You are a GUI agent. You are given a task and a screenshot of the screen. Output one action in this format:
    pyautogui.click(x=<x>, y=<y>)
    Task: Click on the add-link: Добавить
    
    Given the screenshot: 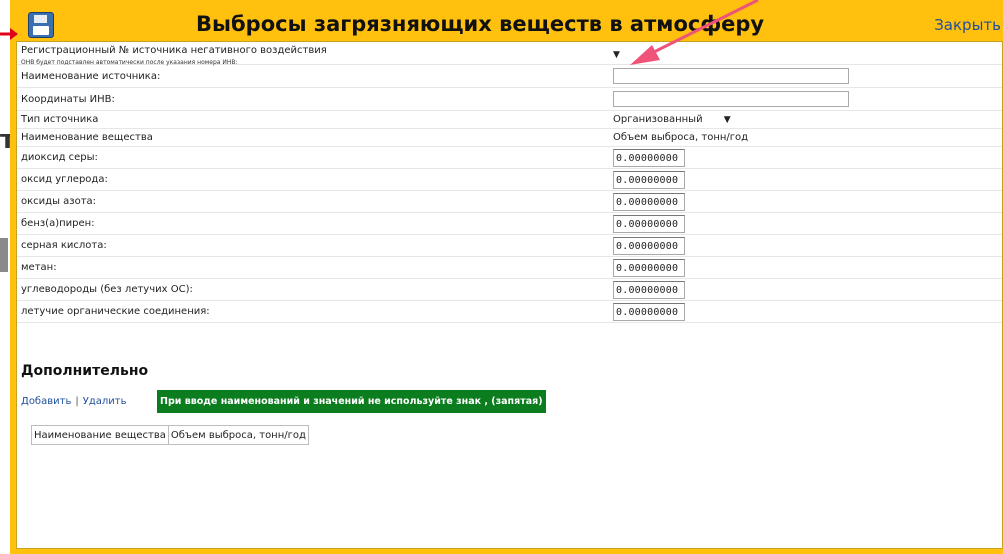 What is the action you would take?
    pyautogui.click(x=46, y=401)
    